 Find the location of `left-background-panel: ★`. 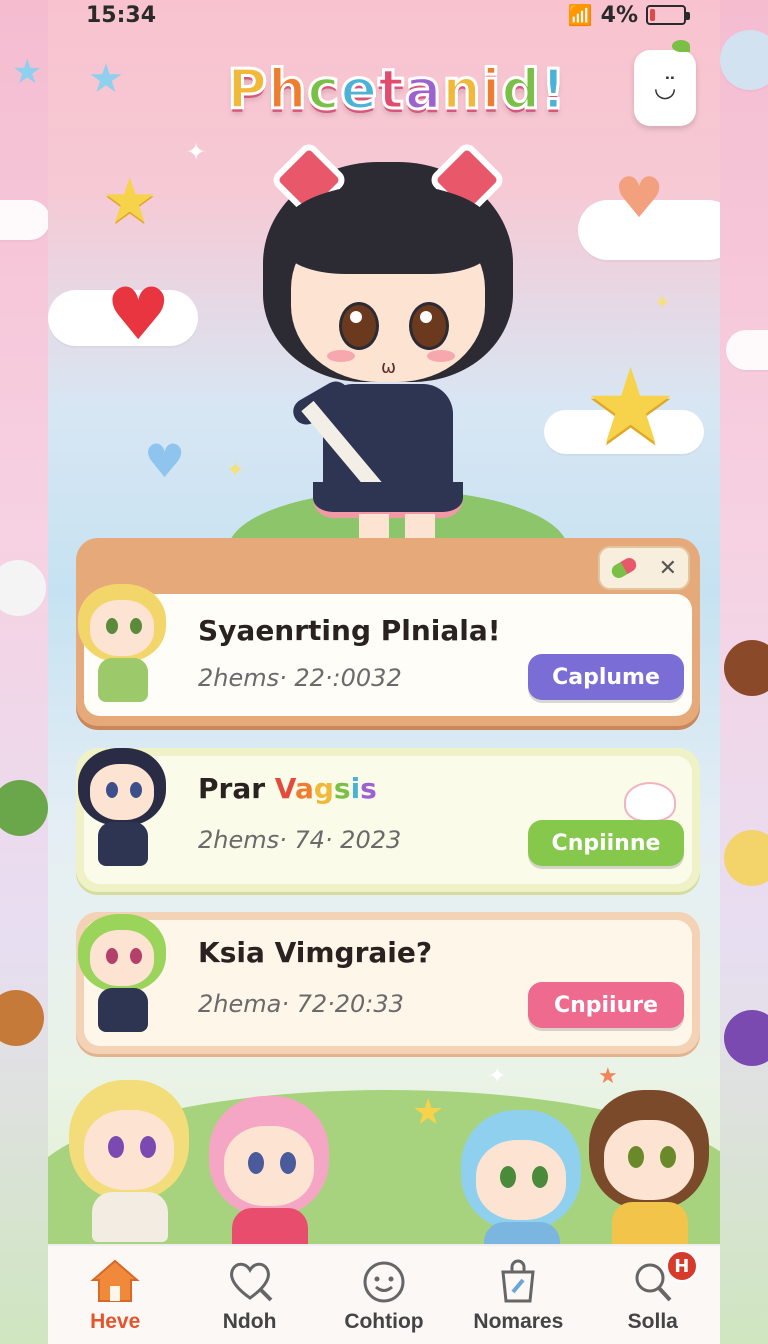

left-background-panel: ★ is located at coordinates (24, 672).